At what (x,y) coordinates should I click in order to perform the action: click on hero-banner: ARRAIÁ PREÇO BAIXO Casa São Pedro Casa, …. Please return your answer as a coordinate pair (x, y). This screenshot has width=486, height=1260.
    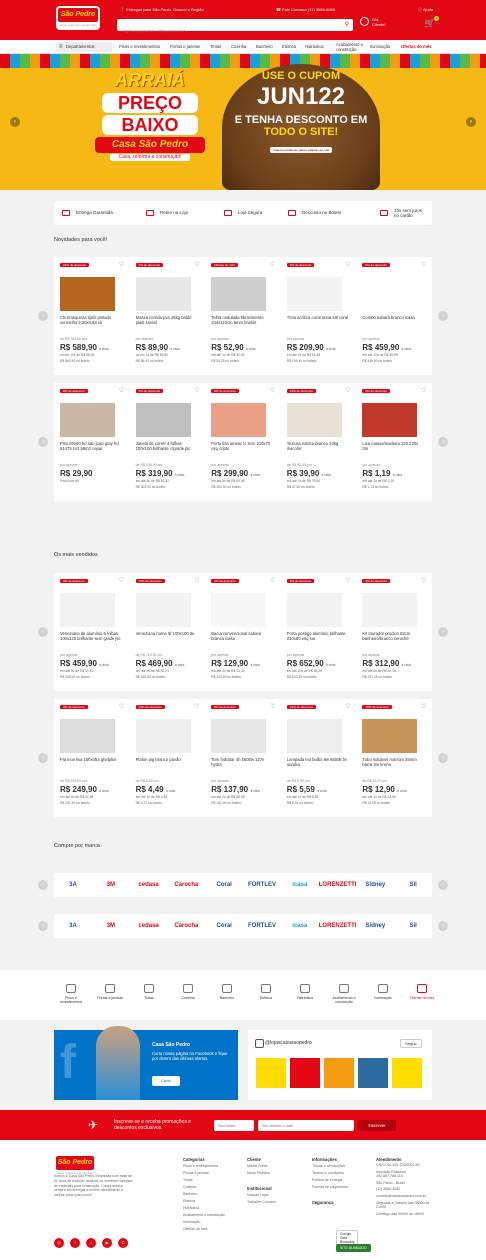
    Looking at the image, I should click on (243, 122).